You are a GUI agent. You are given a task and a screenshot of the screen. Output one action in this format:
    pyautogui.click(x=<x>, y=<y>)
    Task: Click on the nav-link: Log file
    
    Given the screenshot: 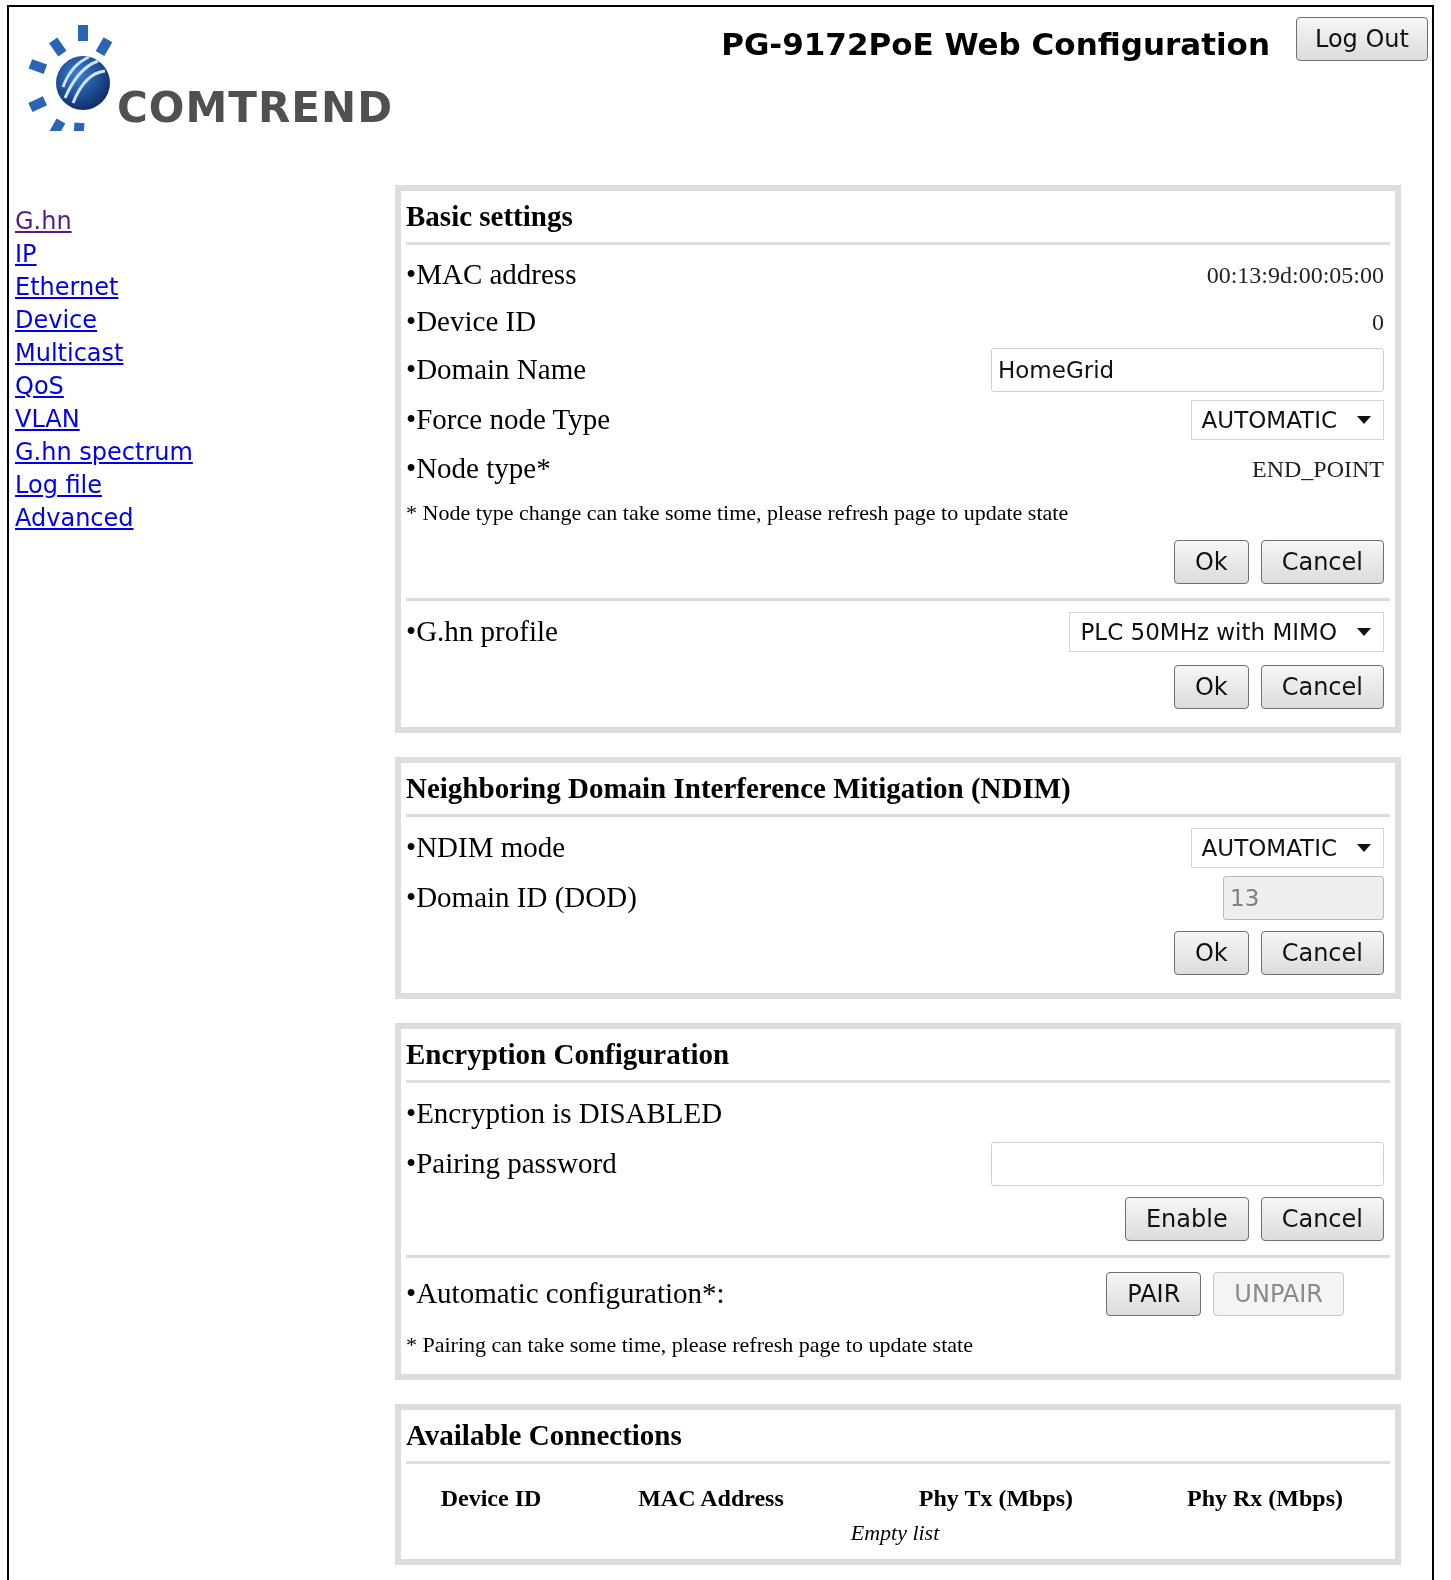 What is the action you would take?
    pyautogui.click(x=59, y=485)
    